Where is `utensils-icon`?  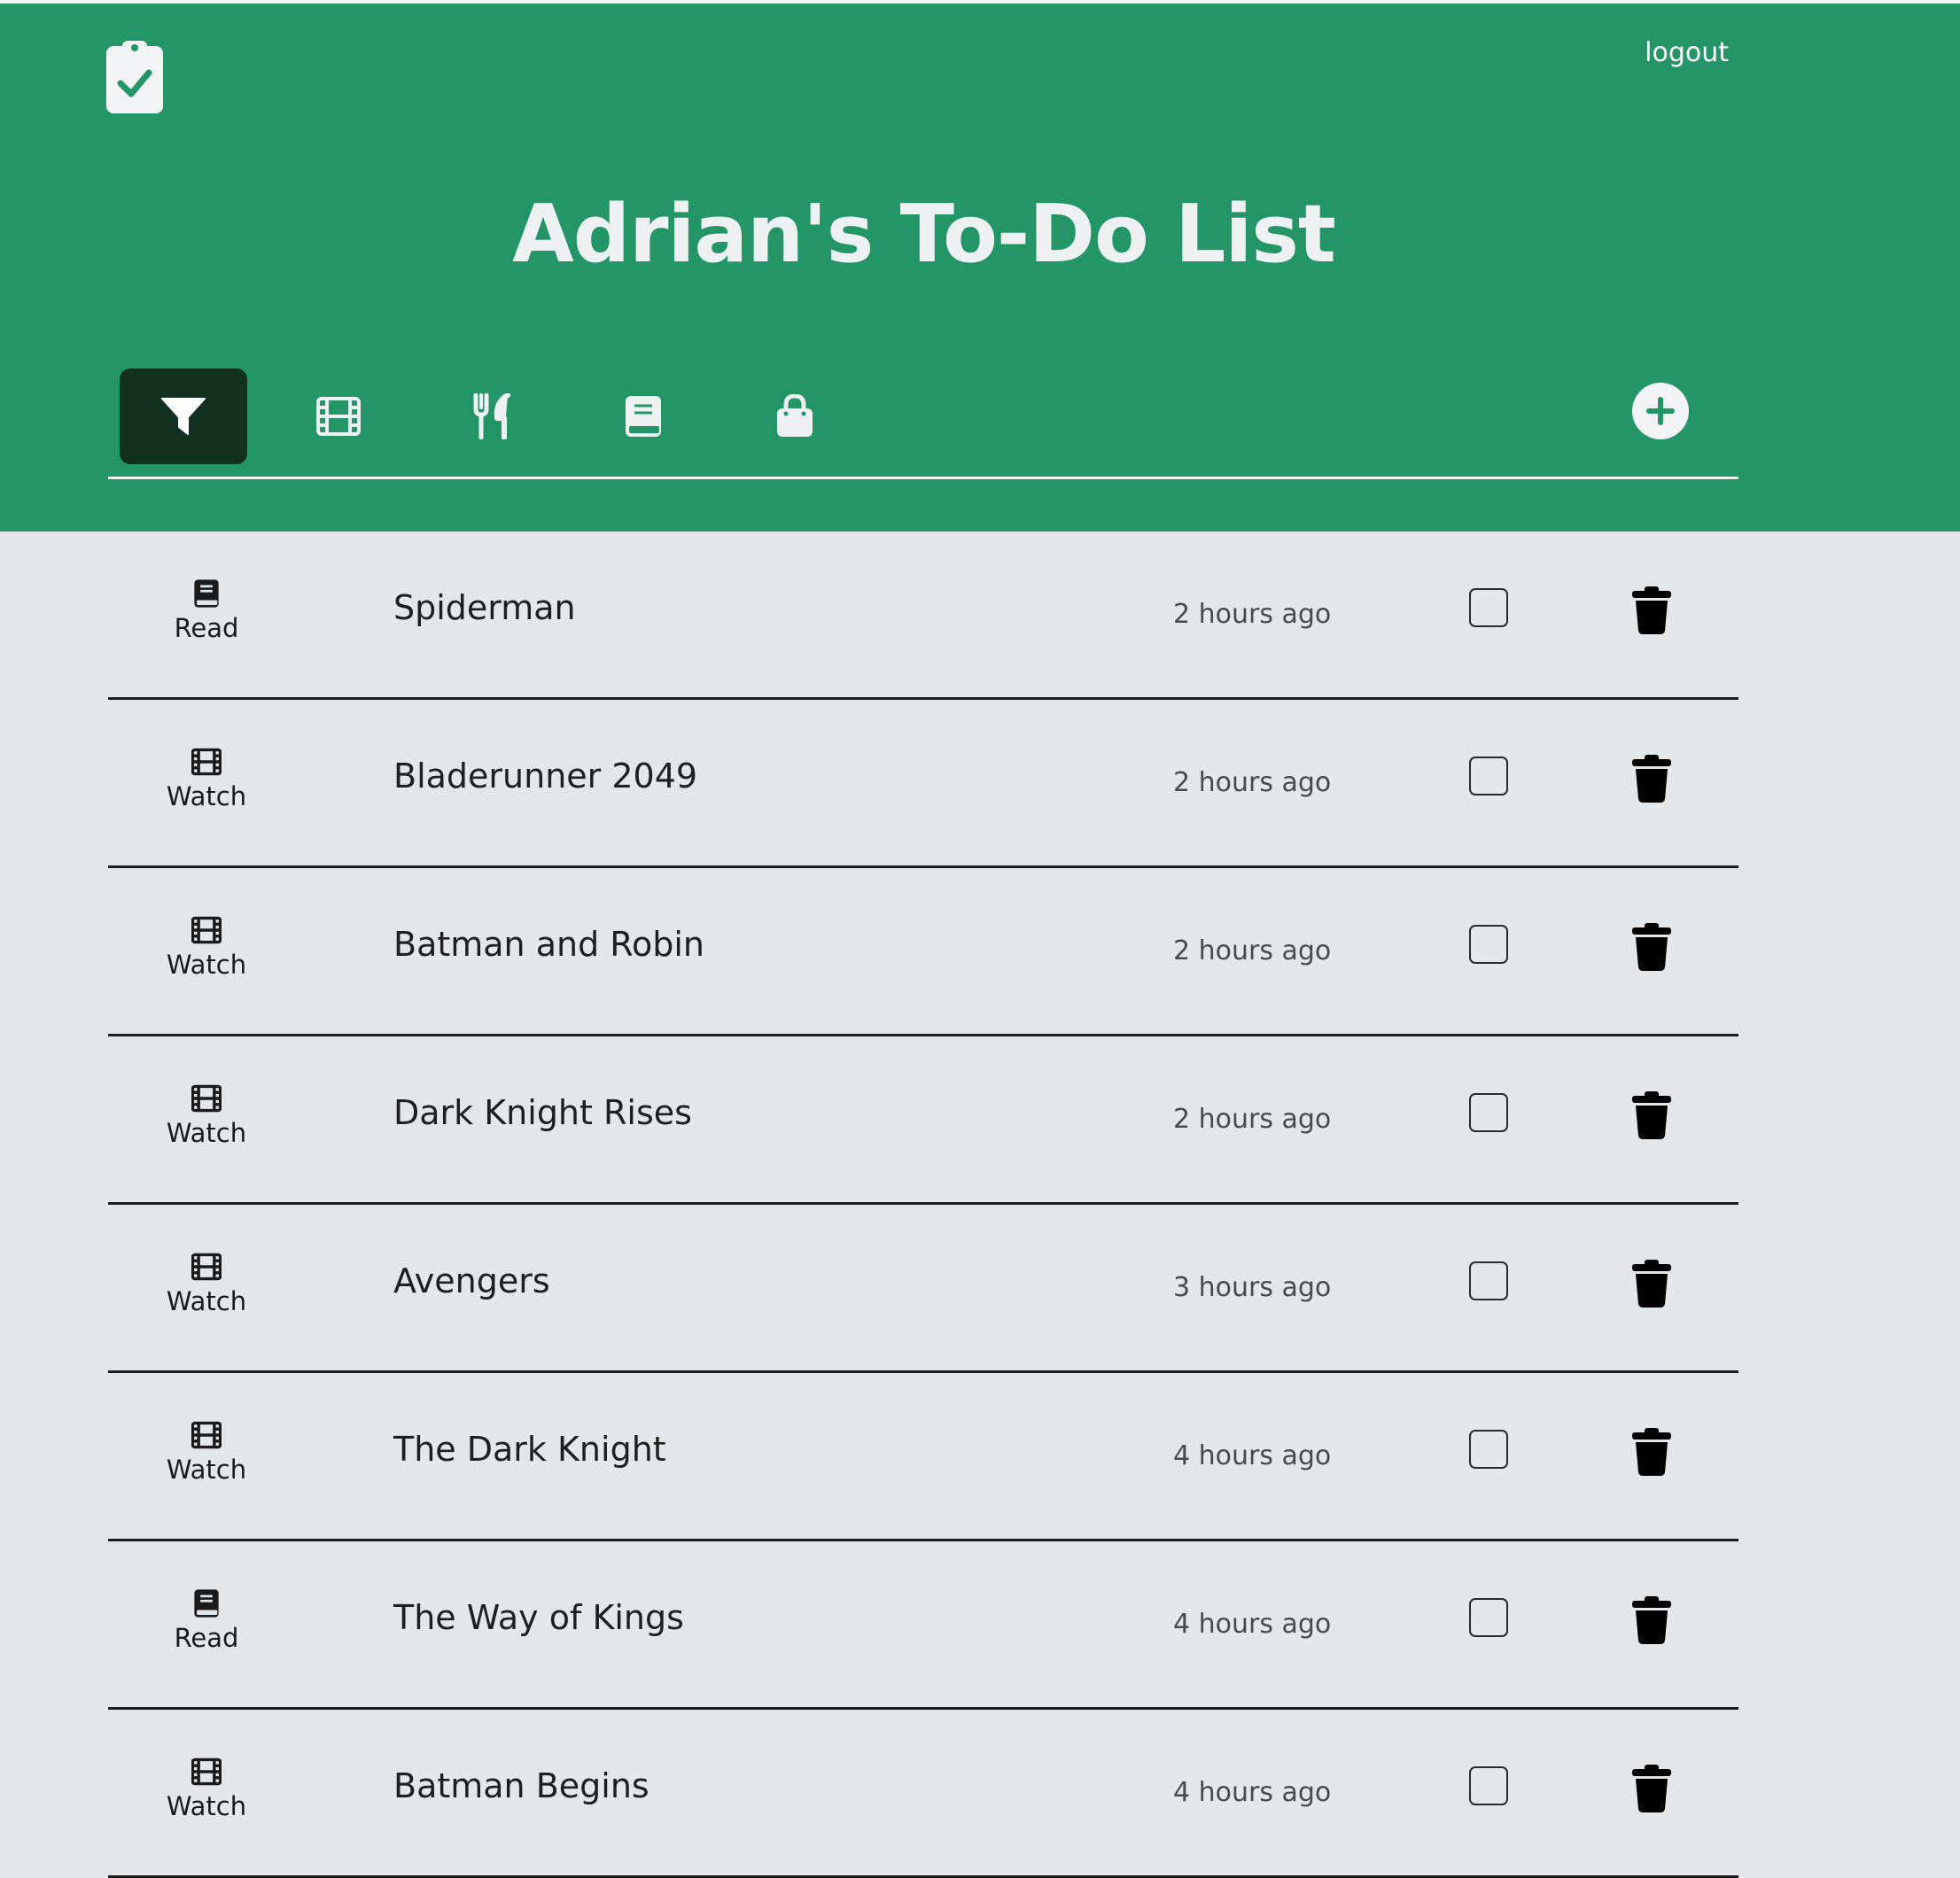
utensils-icon is located at coordinates (491, 416).